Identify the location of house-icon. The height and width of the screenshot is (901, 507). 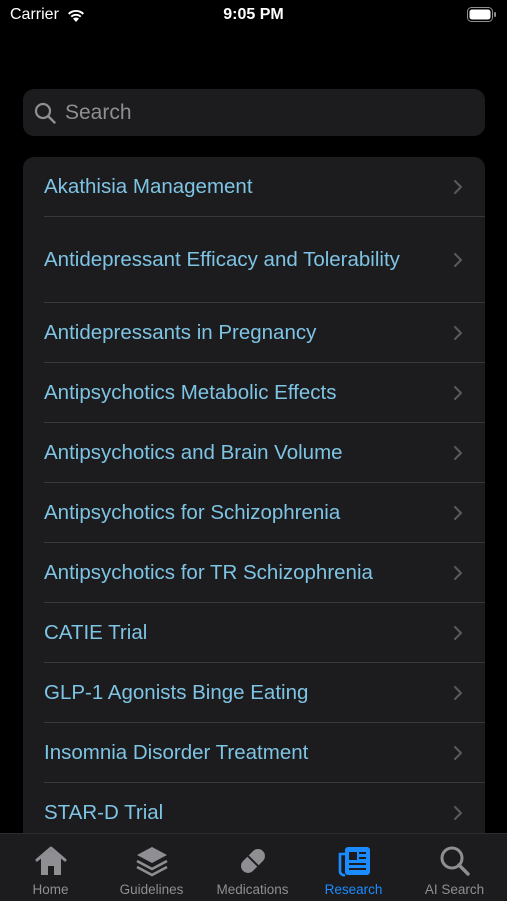
(50, 860).